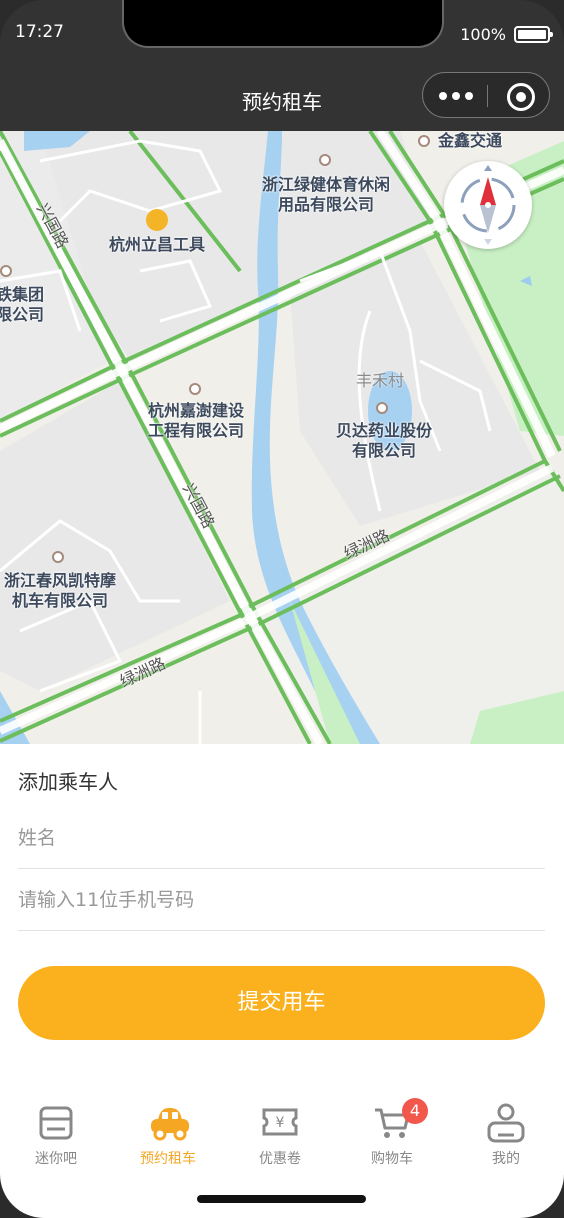  Describe the element at coordinates (392, 1159) in the screenshot. I see `tab-label: 购物车` at that location.